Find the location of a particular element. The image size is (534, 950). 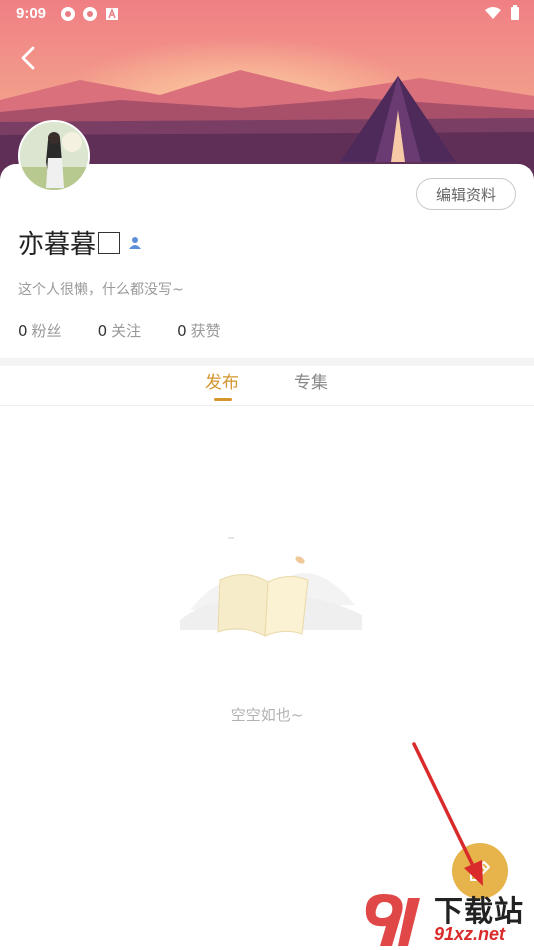

a-letter-icon is located at coordinates (112, 13).